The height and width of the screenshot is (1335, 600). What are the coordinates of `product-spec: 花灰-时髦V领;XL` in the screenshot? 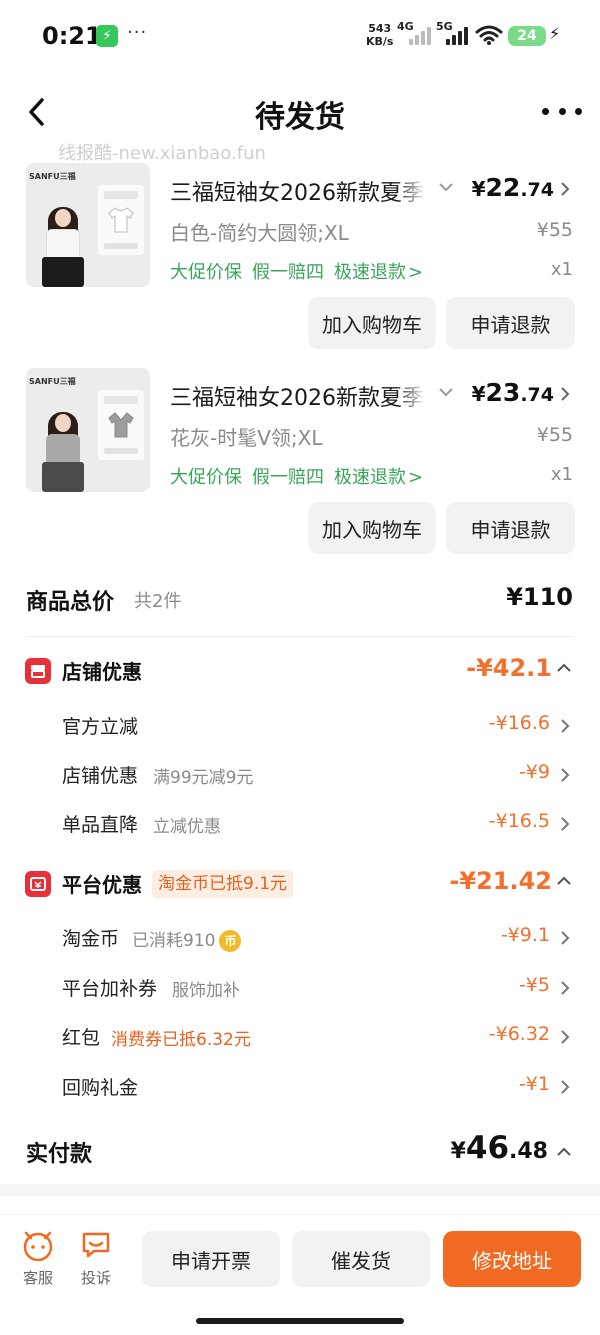 It's located at (246, 438).